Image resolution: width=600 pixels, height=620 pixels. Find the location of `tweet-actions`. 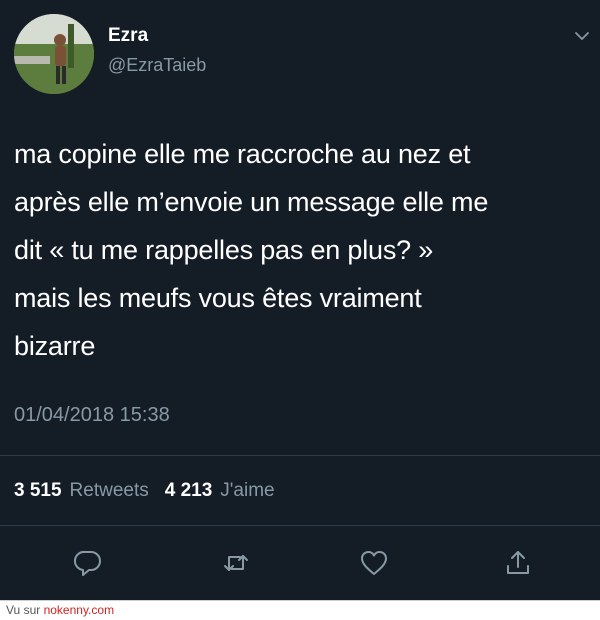

tweet-actions is located at coordinates (300, 565).